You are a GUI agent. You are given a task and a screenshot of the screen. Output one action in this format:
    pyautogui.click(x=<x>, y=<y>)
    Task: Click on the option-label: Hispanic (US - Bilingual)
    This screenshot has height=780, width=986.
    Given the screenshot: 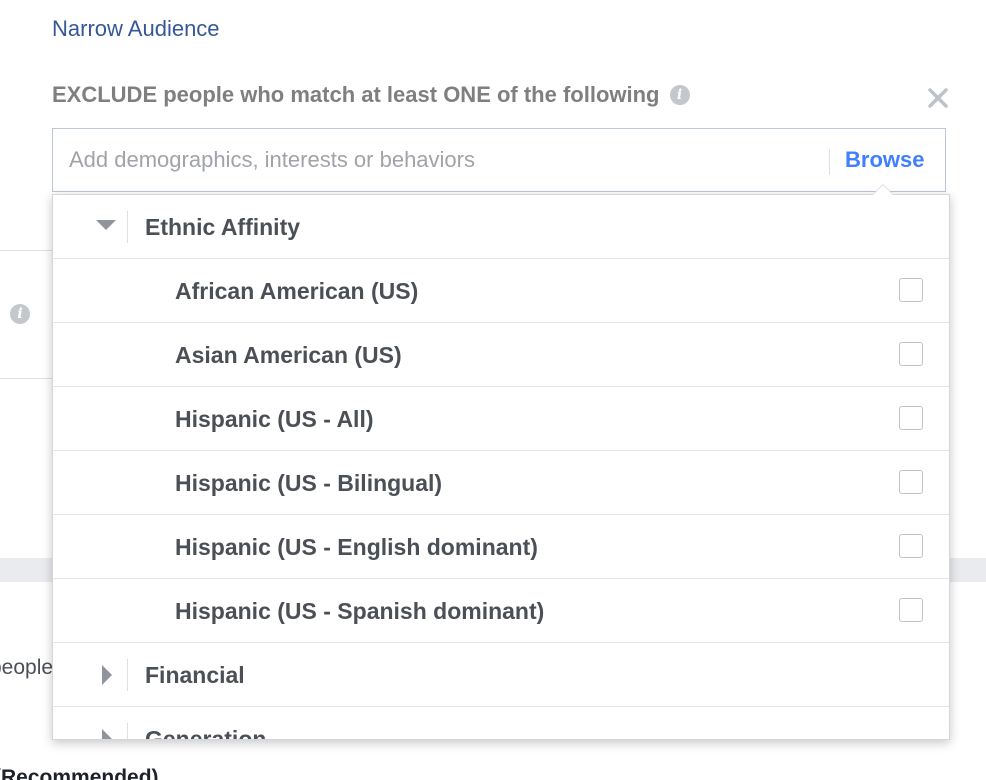 What is the action you would take?
    pyautogui.click(x=309, y=483)
    